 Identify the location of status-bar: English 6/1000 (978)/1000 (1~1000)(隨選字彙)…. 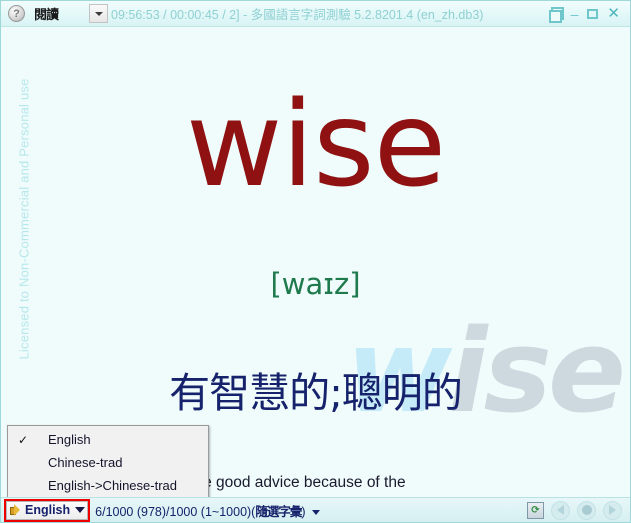
(315, 509).